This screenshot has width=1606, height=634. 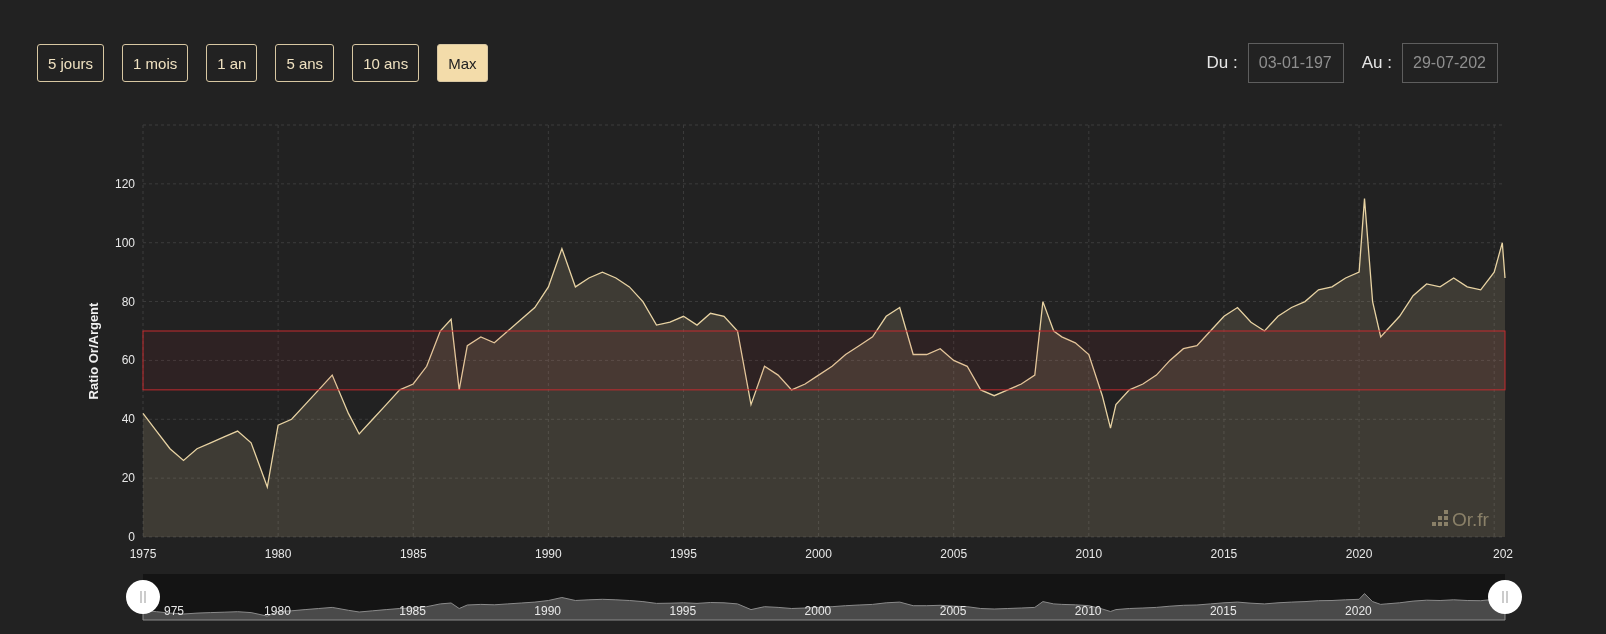 I want to click on y-tick-label: 20, so click(x=128, y=478).